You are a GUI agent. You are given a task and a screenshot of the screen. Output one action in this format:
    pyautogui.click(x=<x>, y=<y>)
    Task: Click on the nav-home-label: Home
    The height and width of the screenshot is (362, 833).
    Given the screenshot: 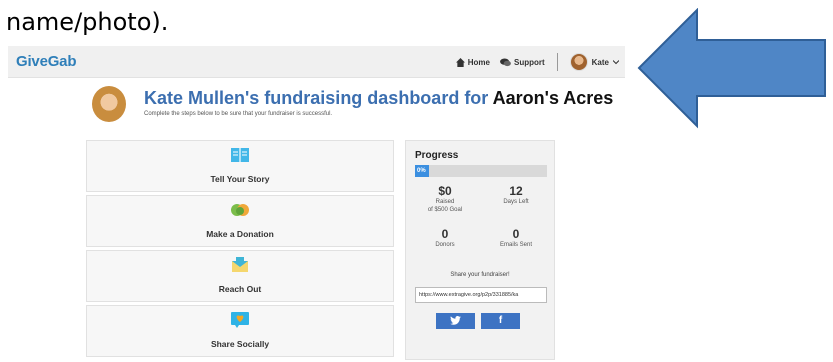 What is the action you would take?
    pyautogui.click(x=478, y=62)
    